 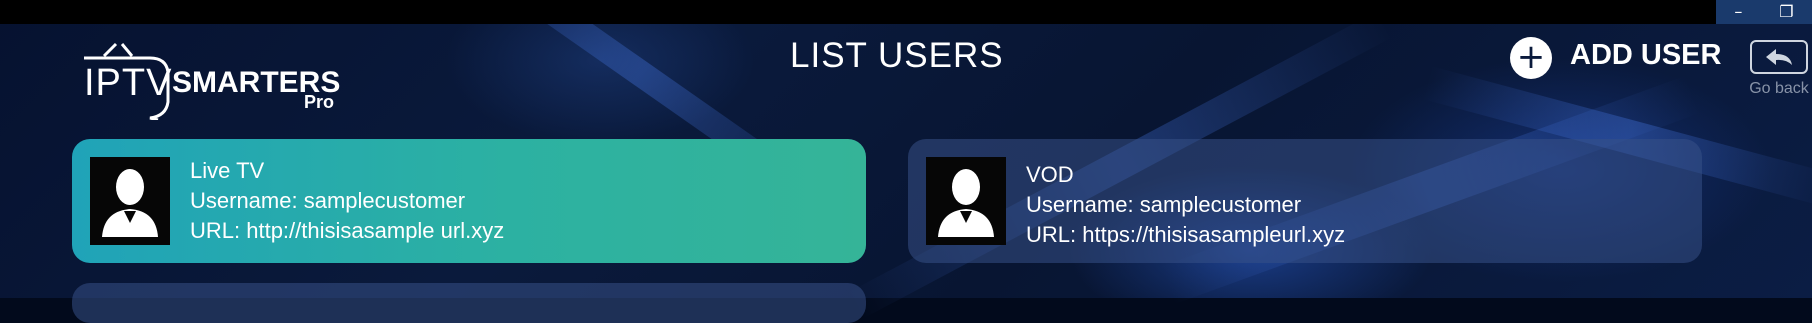 What do you see at coordinates (897, 55) in the screenshot?
I see `page-title: LIST USERS` at bounding box center [897, 55].